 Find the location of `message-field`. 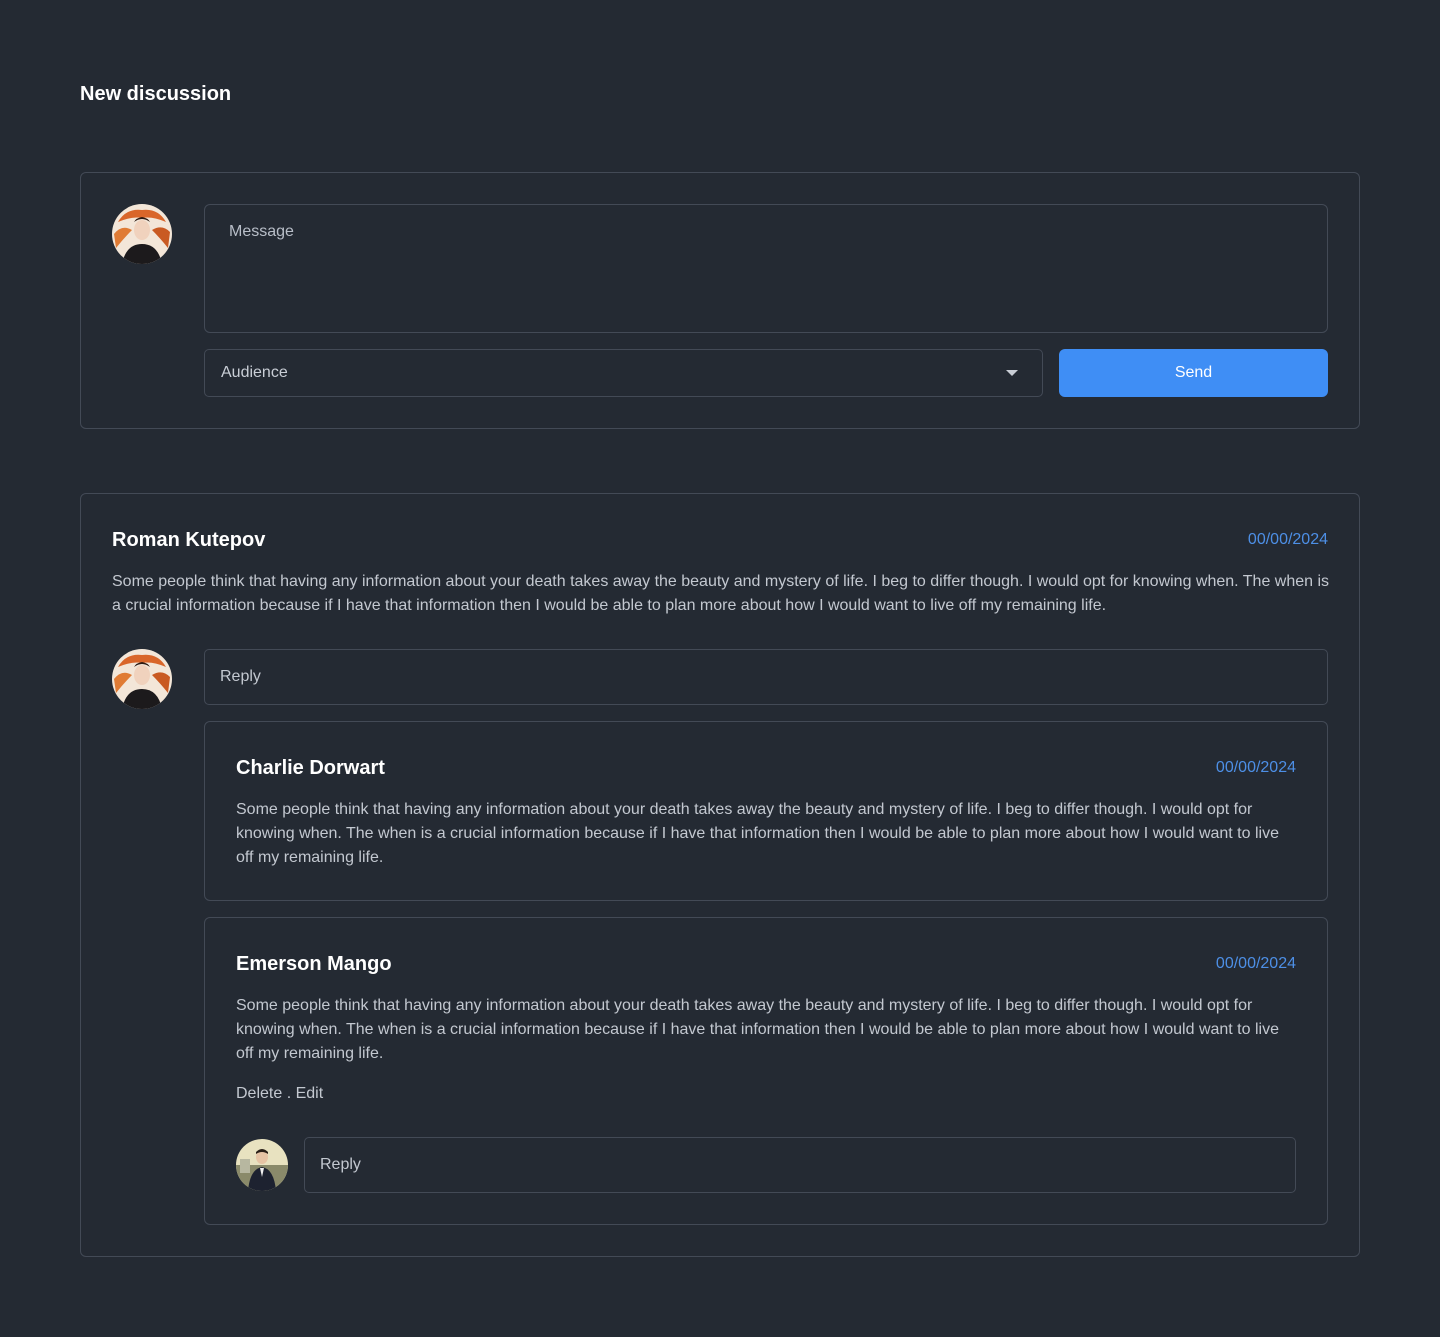

message-field is located at coordinates (766, 268).